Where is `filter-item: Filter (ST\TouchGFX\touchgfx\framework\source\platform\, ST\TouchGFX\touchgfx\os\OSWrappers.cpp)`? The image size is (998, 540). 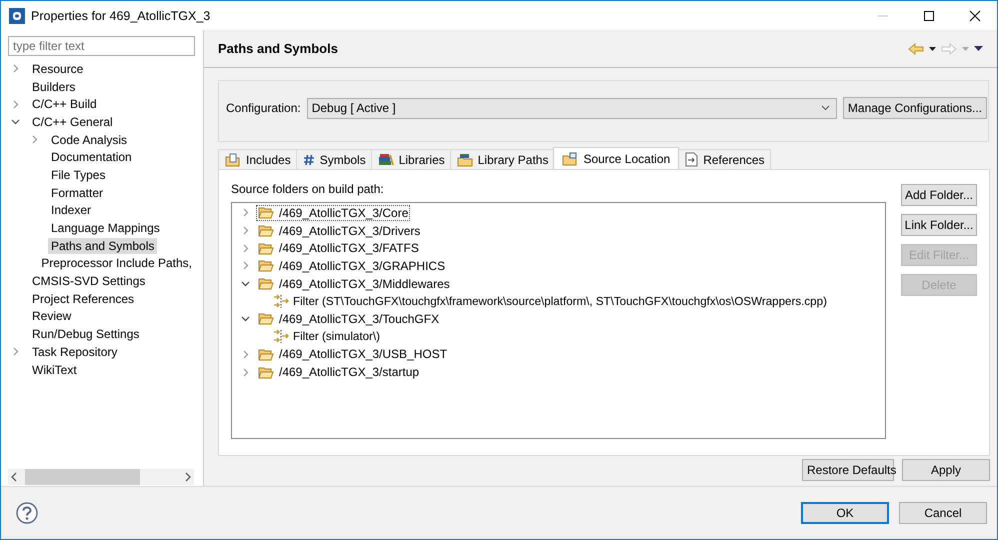 filter-item: Filter (ST\TouchGFX\touchgfx\framework\source\platform\, ST\TouchGFX\touchgfx\os\OSWrappers.cpp) is located at coordinates (560, 301).